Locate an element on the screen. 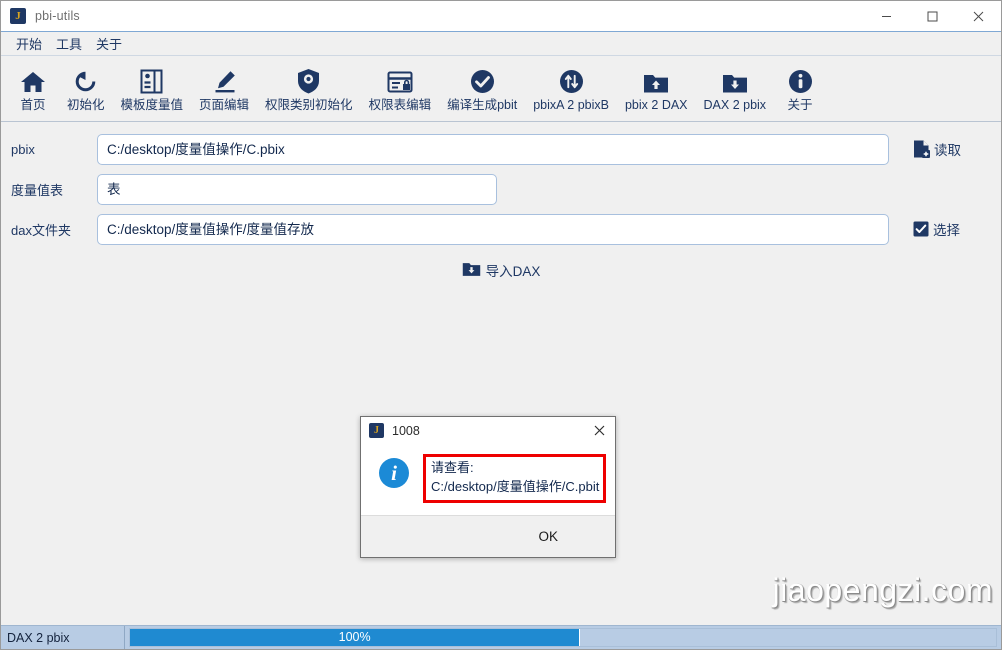 This screenshot has width=1002, height=650. window-title: pbi-utils is located at coordinates (57, 16).